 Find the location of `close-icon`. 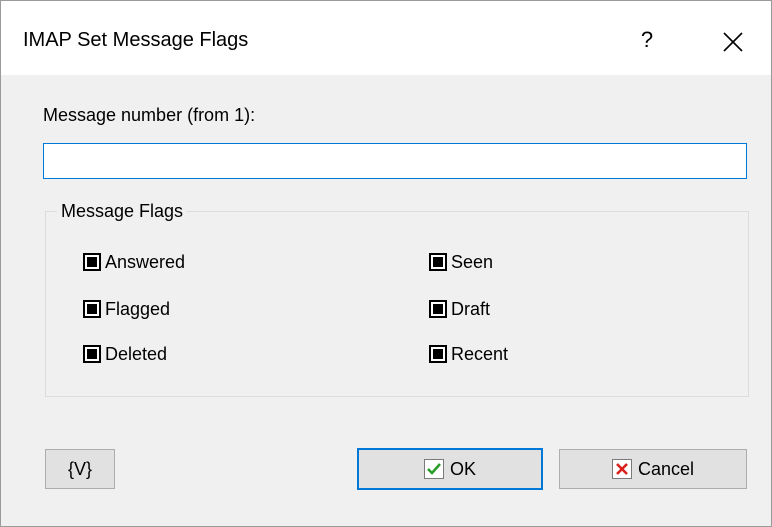

close-icon is located at coordinates (733, 42).